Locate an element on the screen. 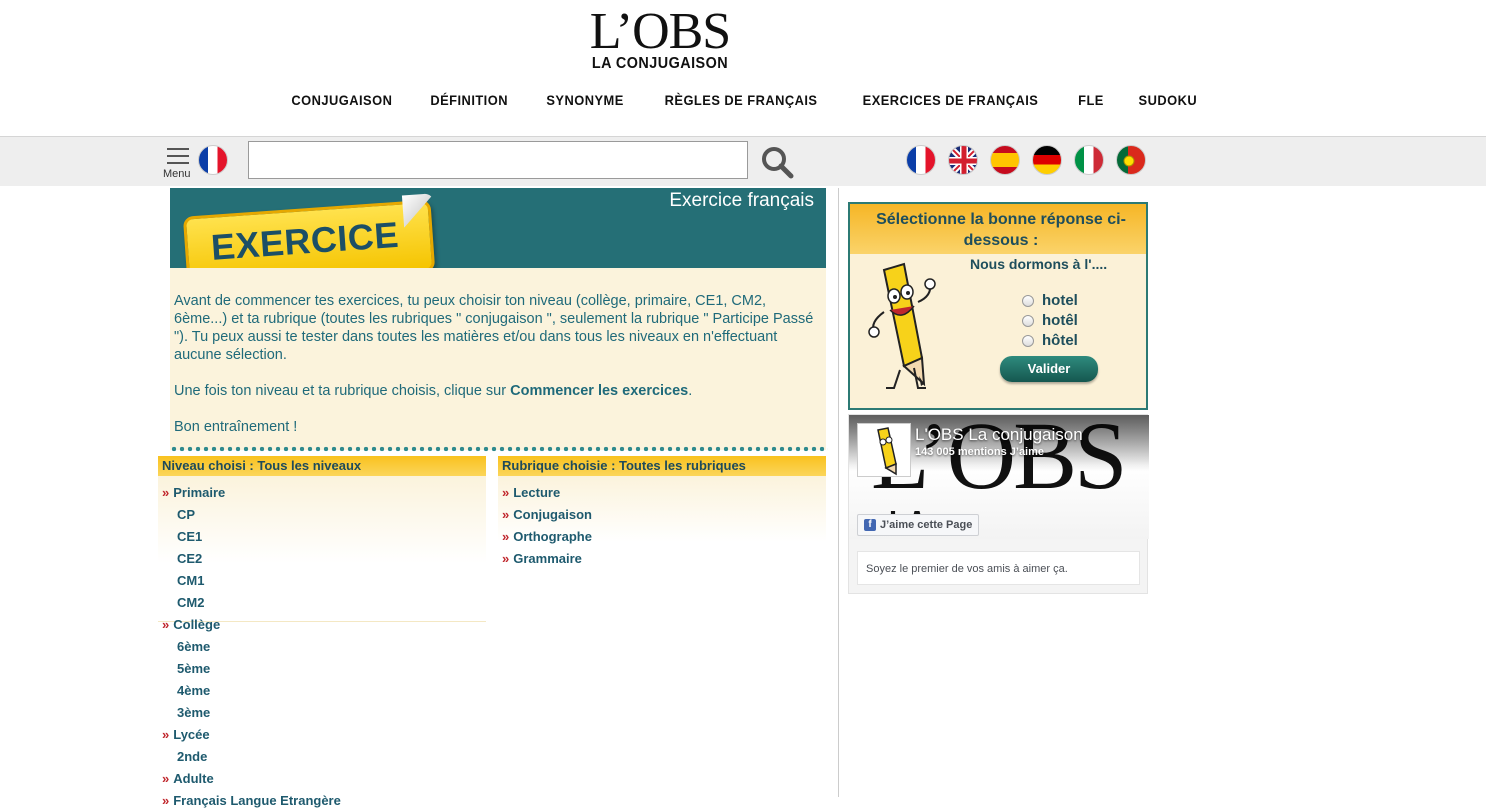  level-sub-item: CM2 is located at coordinates (322, 603).